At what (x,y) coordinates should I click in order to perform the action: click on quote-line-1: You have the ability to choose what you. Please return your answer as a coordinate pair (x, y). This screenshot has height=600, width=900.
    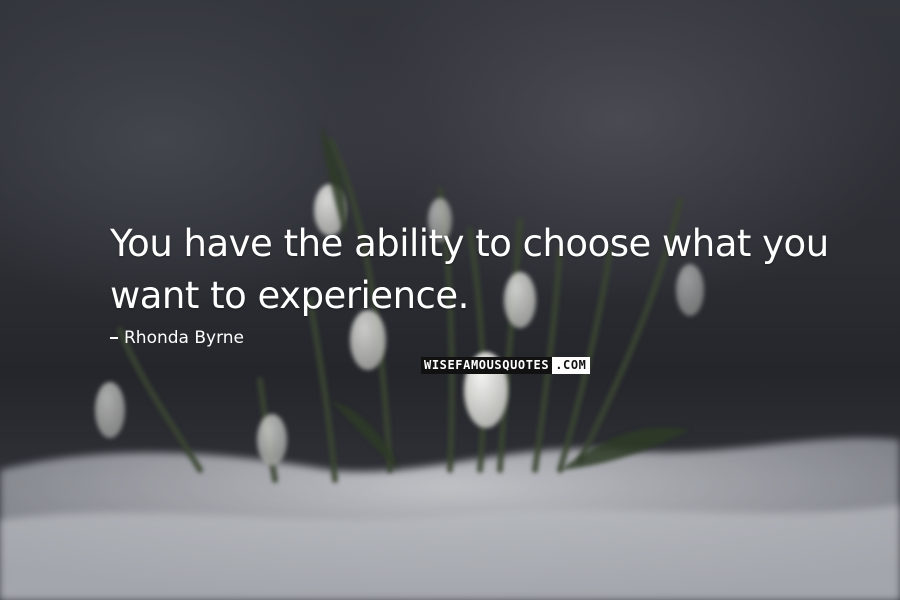
    Looking at the image, I should click on (469, 243).